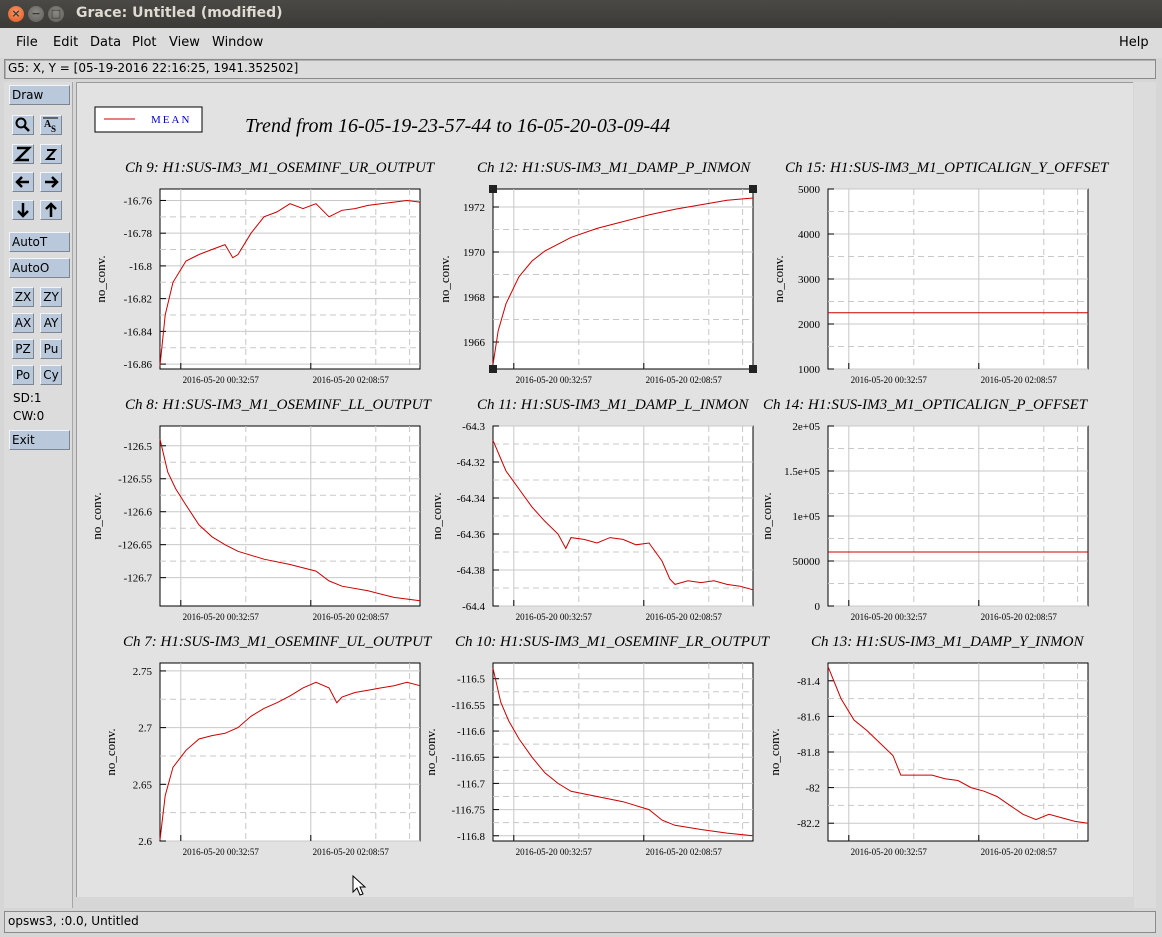  I want to click on y-tick-label: -126.5, so click(138, 447).